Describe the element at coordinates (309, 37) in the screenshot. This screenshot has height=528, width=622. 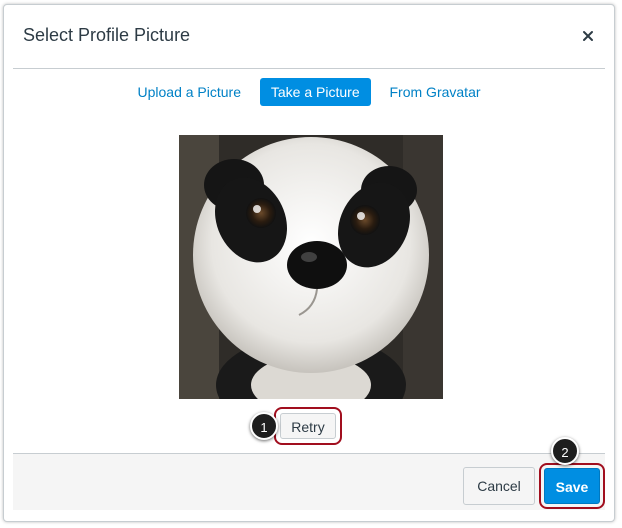
I see `dialog-header: Select Profile Picture` at that location.